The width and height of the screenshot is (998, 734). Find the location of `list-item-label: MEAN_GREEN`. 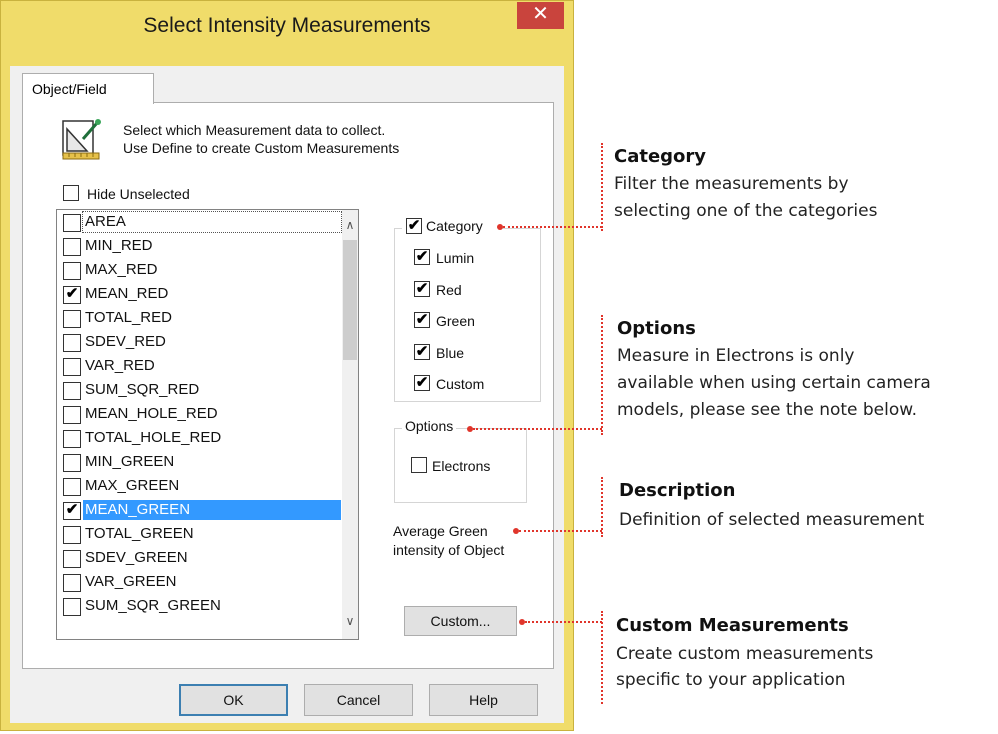

list-item-label: MEAN_GREEN is located at coordinates (212, 510).